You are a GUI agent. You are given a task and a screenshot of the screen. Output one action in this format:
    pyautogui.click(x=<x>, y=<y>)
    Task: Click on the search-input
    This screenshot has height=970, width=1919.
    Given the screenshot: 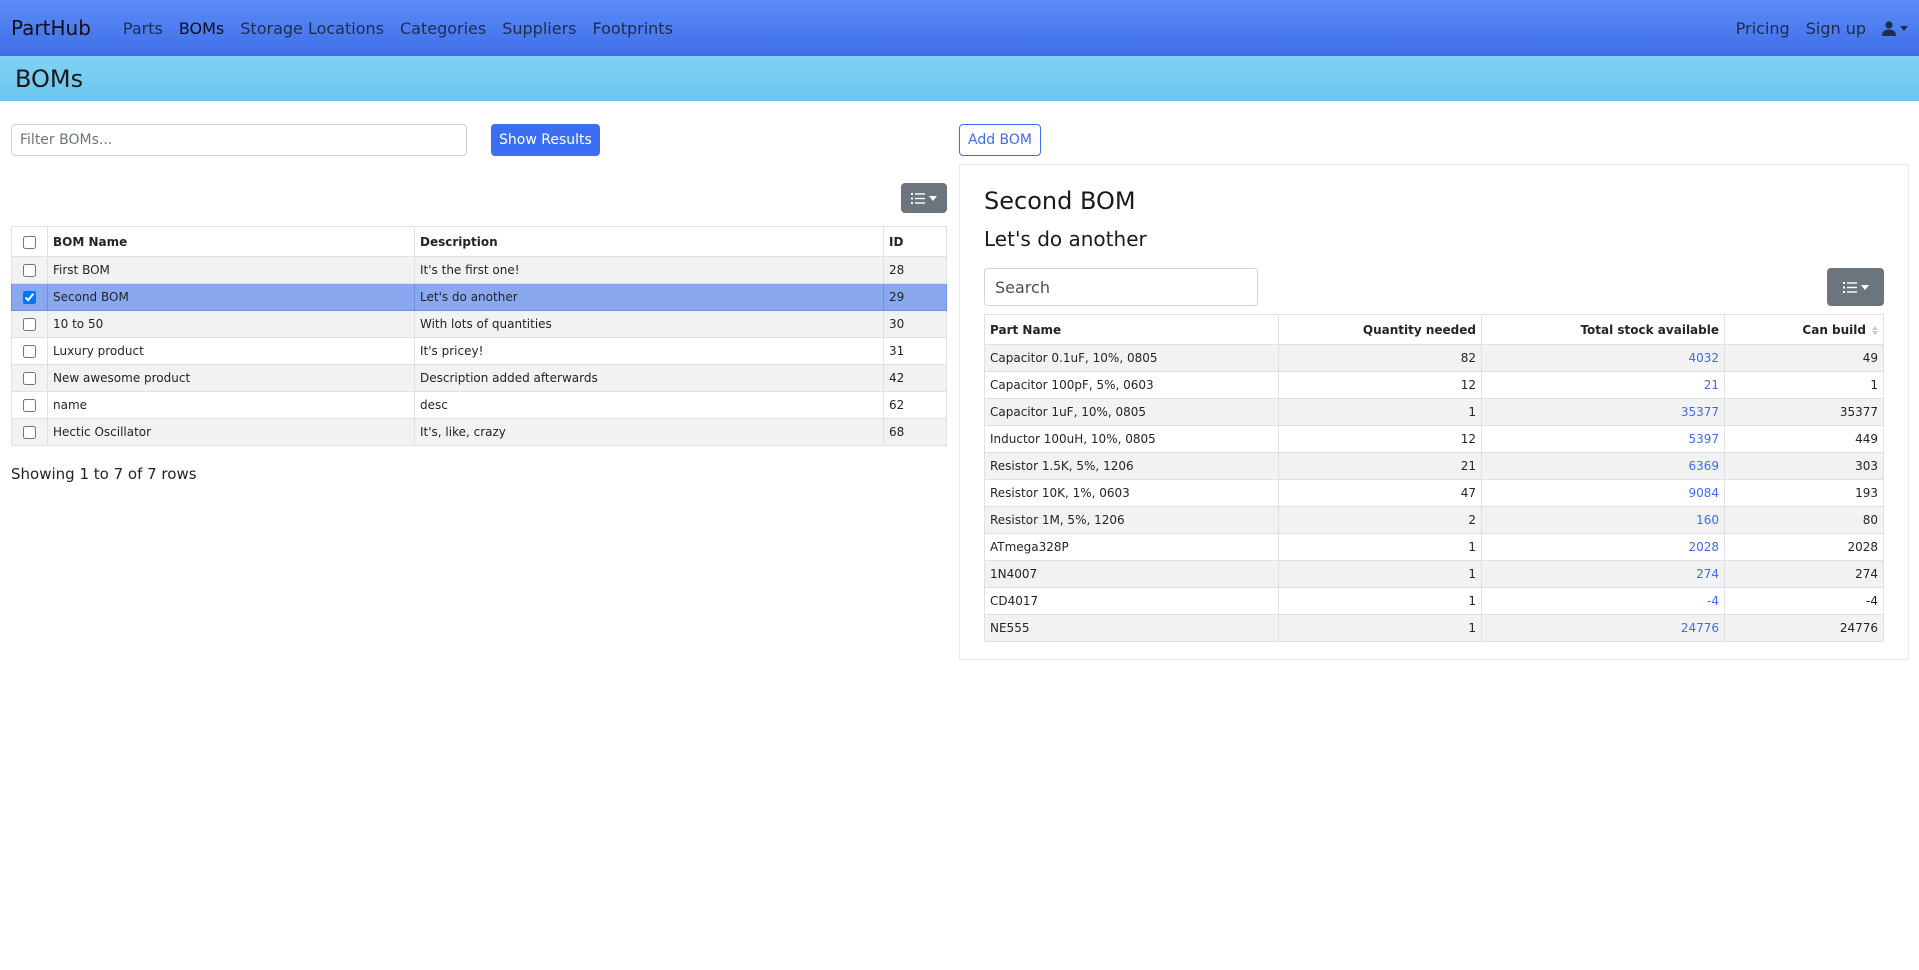 What is the action you would take?
    pyautogui.click(x=1121, y=287)
    